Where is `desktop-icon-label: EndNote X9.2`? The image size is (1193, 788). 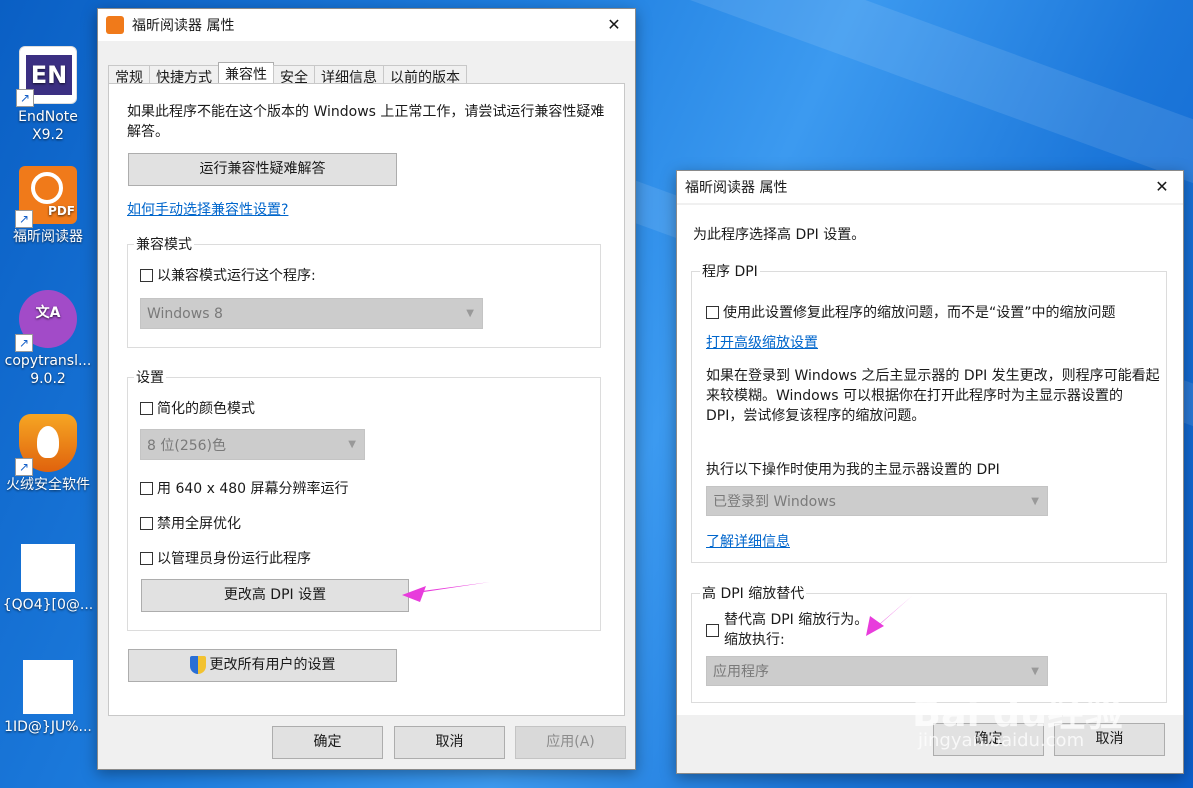 desktop-icon-label: EndNote X9.2 is located at coordinates (48, 126).